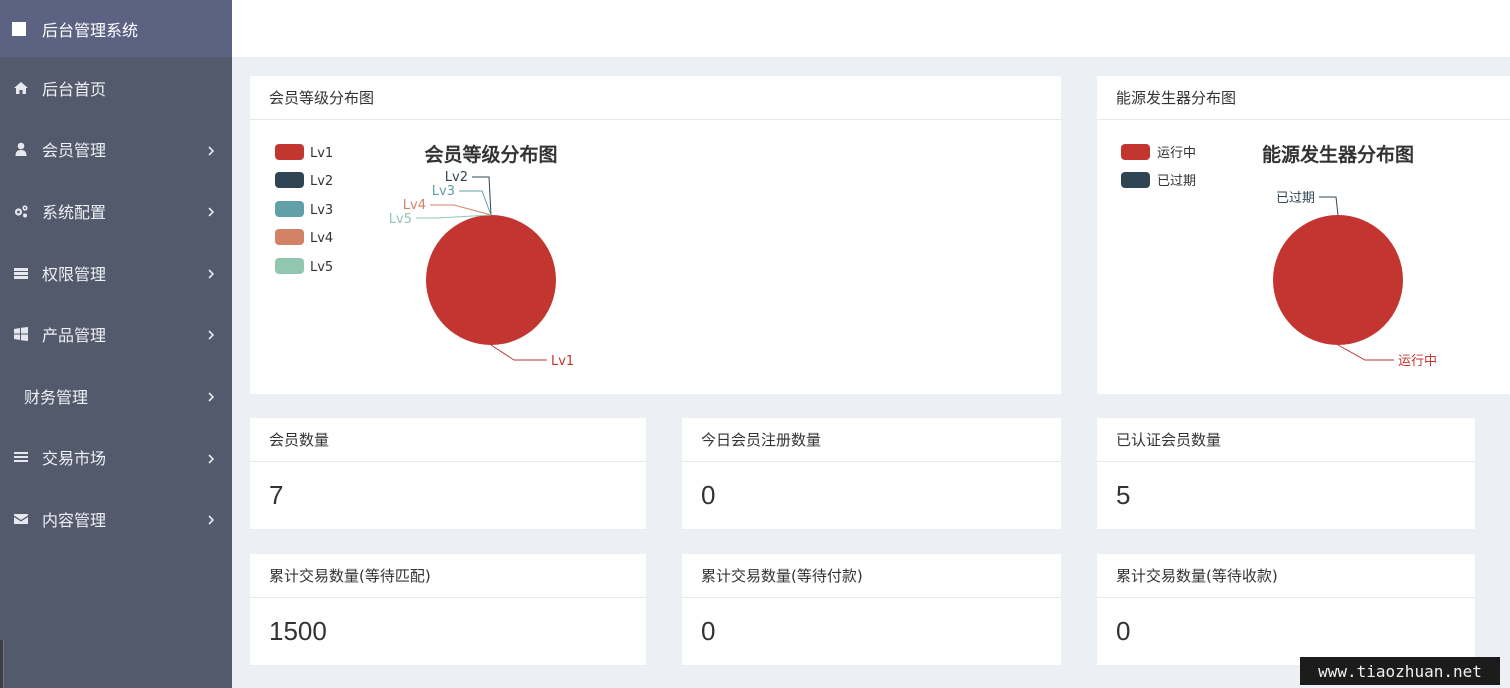 The height and width of the screenshot is (688, 1510). Describe the element at coordinates (298, 631) in the screenshot. I see `stat-value: 1500` at that location.